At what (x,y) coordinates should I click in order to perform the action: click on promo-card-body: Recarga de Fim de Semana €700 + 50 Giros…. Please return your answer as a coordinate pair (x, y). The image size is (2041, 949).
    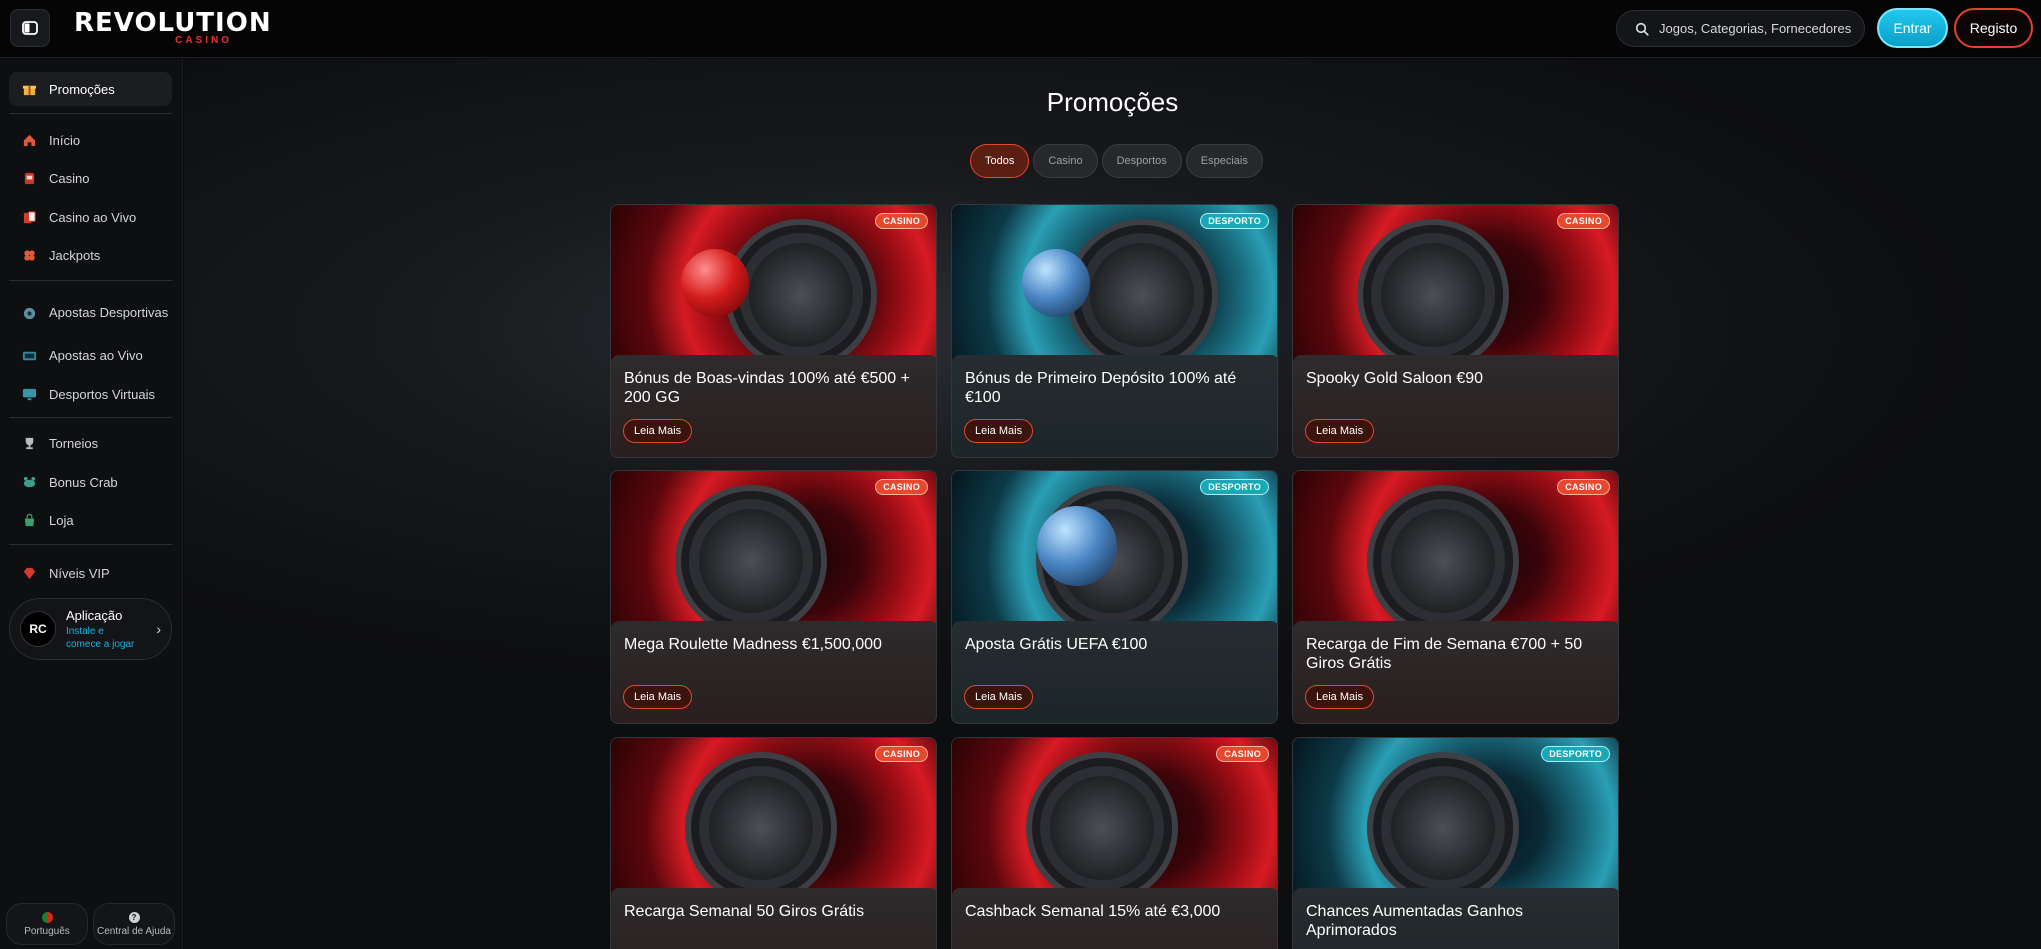
    Looking at the image, I should click on (1455, 672).